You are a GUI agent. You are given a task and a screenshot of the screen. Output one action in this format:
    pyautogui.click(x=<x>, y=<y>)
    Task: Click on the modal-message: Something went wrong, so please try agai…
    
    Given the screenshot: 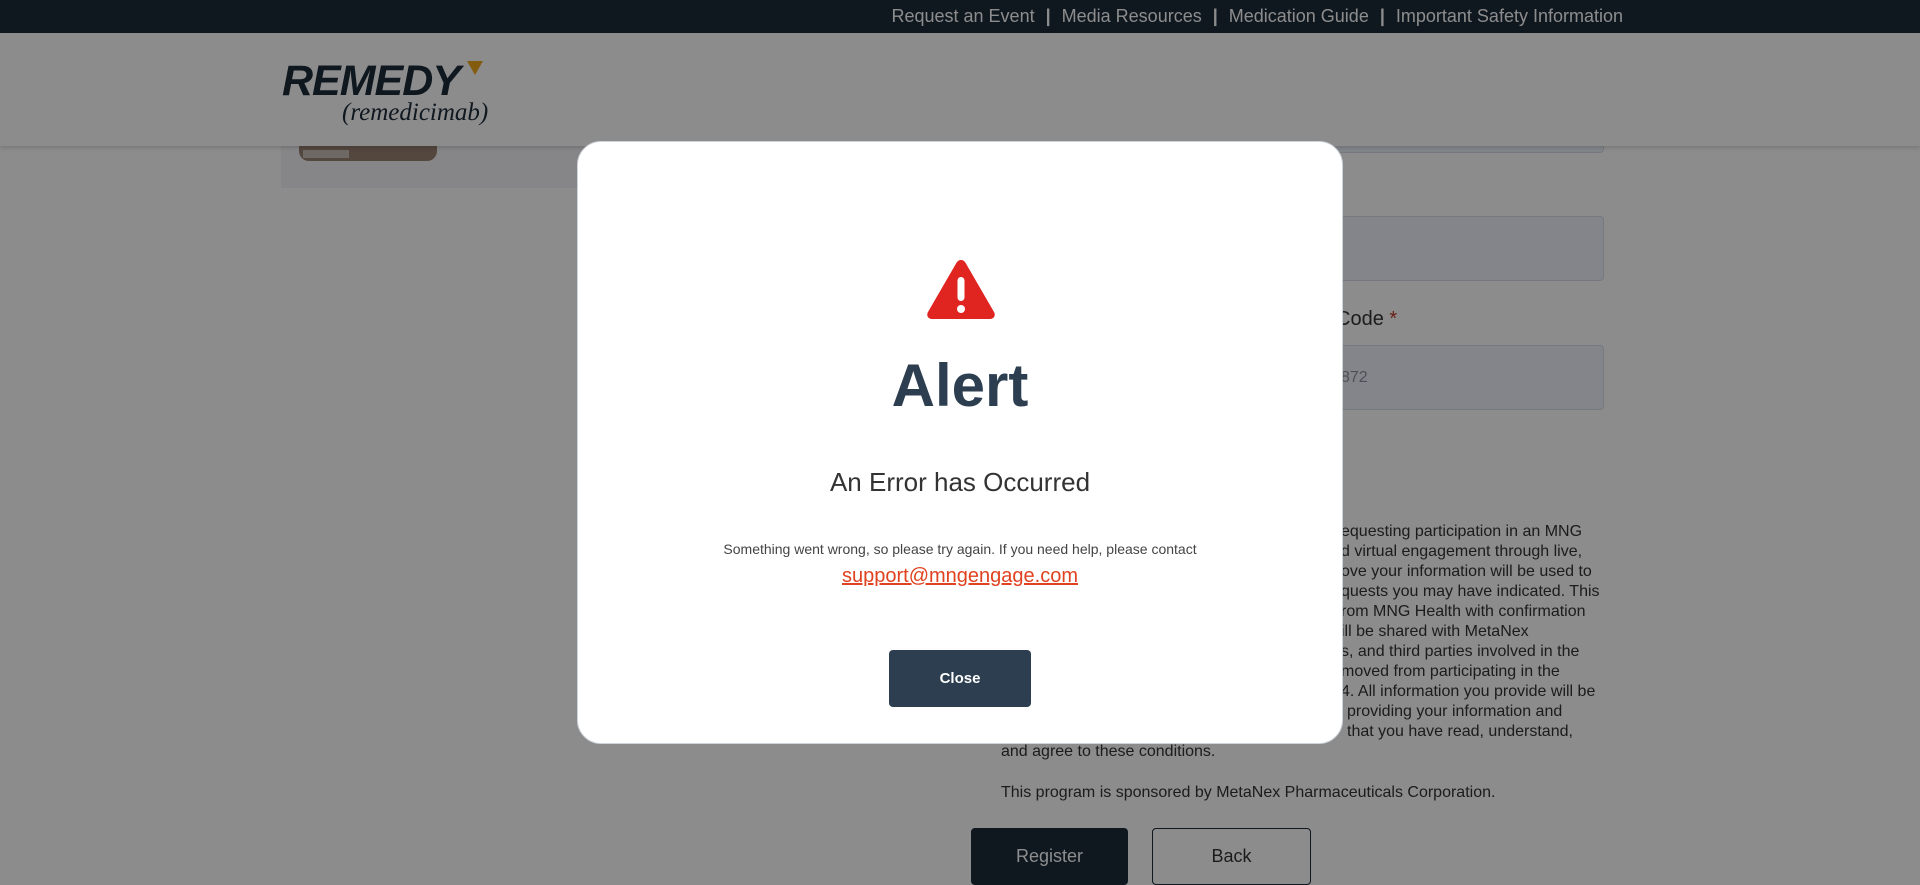 What is the action you would take?
    pyautogui.click(x=960, y=549)
    